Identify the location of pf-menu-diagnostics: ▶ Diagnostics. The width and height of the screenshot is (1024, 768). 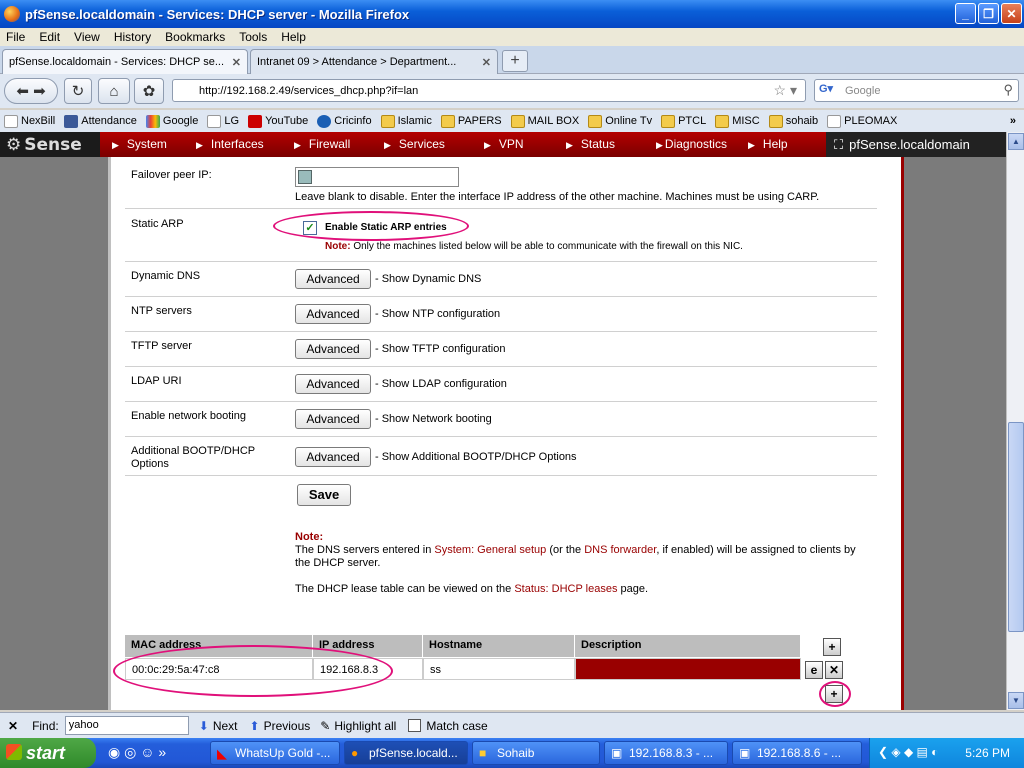
(691, 144).